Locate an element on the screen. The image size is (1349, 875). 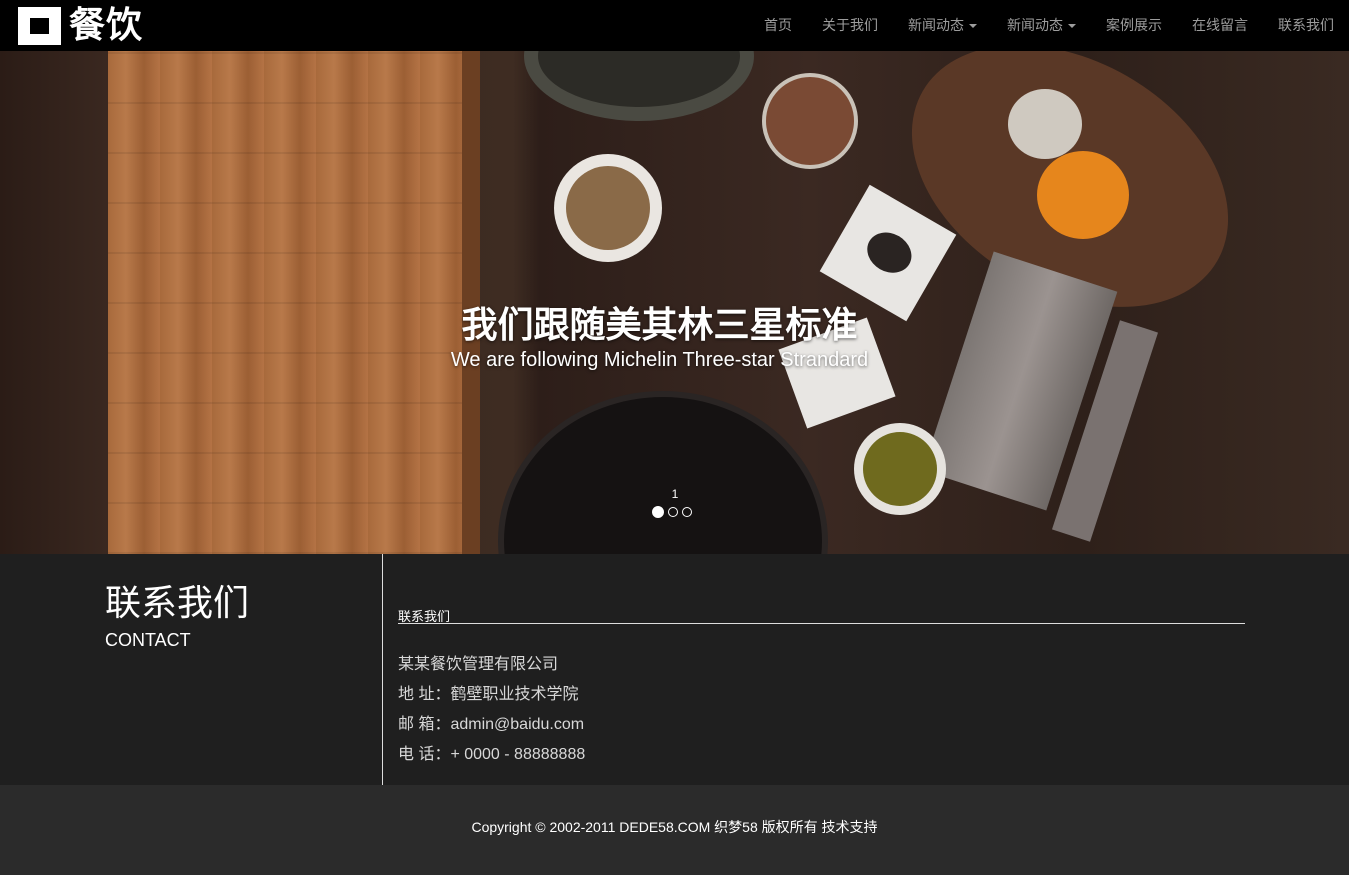
oil-bowl-image is located at coordinates (900, 469).